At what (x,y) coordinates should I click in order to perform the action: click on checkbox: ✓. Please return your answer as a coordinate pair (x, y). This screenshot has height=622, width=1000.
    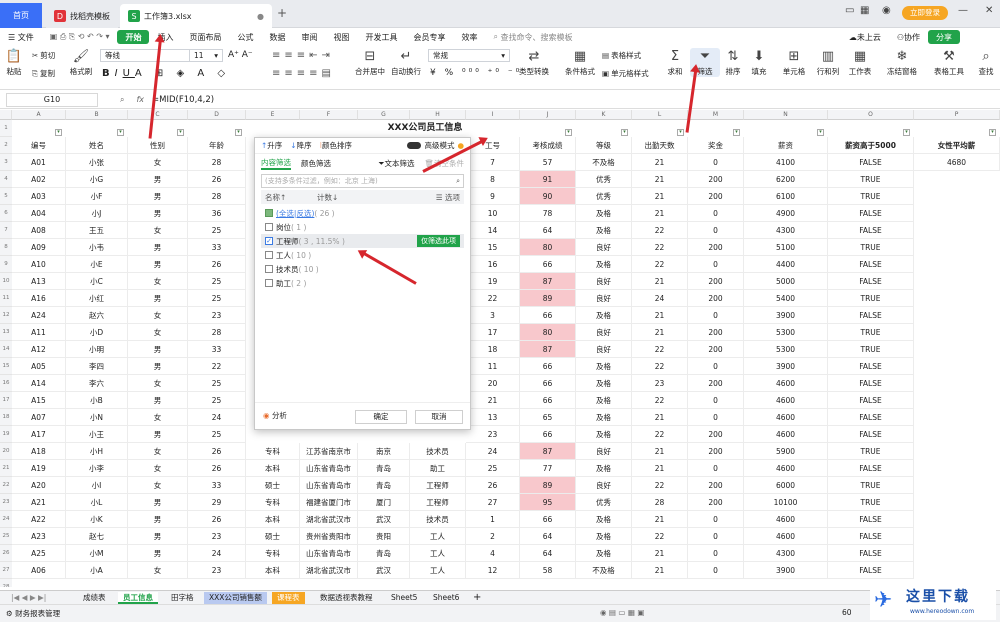
    Looking at the image, I should click on (269, 241).